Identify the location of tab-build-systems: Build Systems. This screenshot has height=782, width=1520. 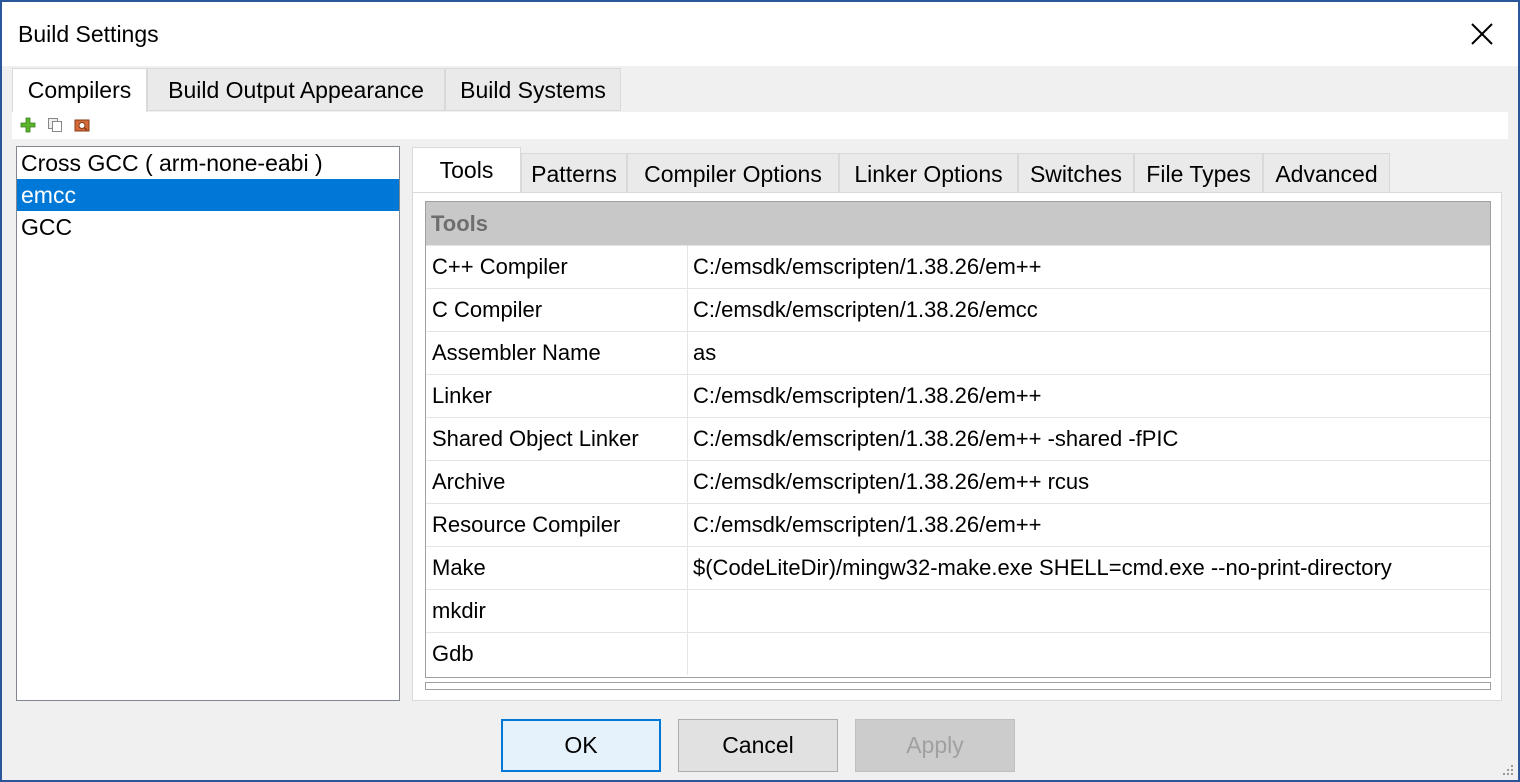
(533, 89).